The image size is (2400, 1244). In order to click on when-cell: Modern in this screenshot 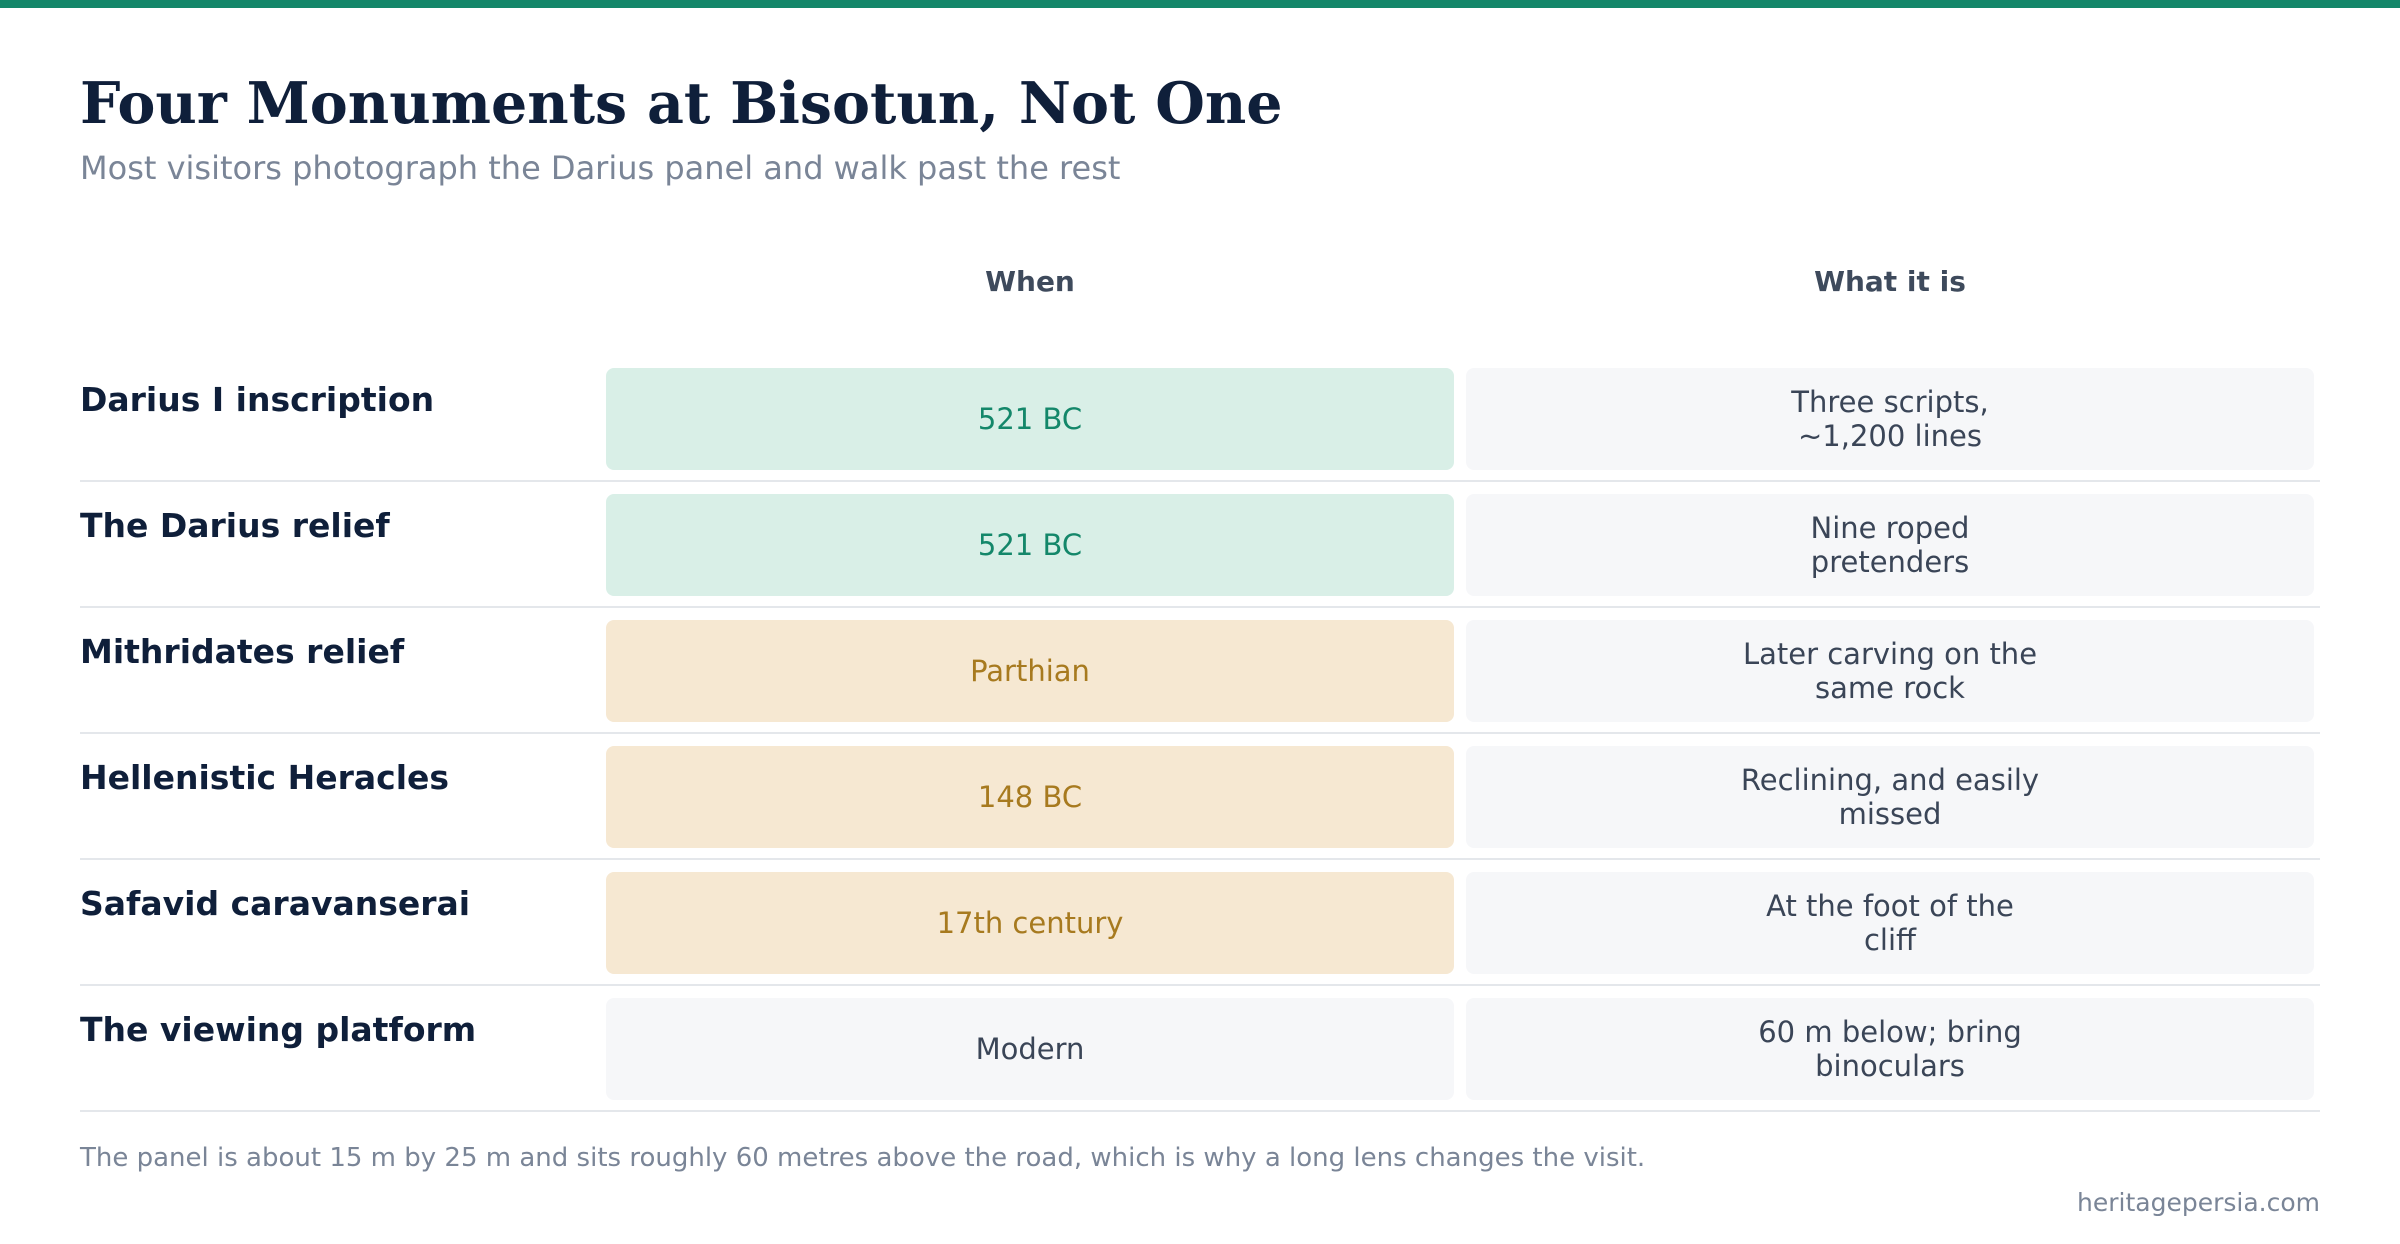, I will do `click(1030, 1049)`.